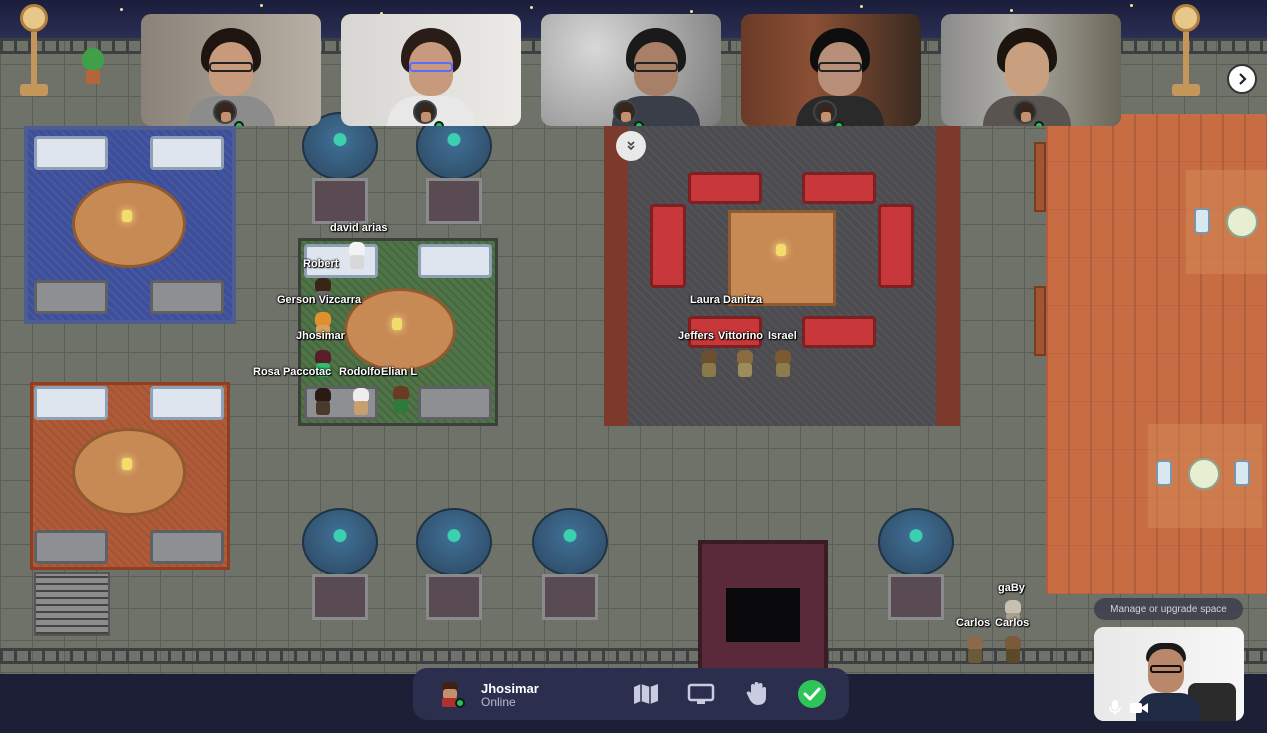 This screenshot has height=733, width=1267. Describe the element at coordinates (782, 258) in the screenshot. I see `square-table` at that location.